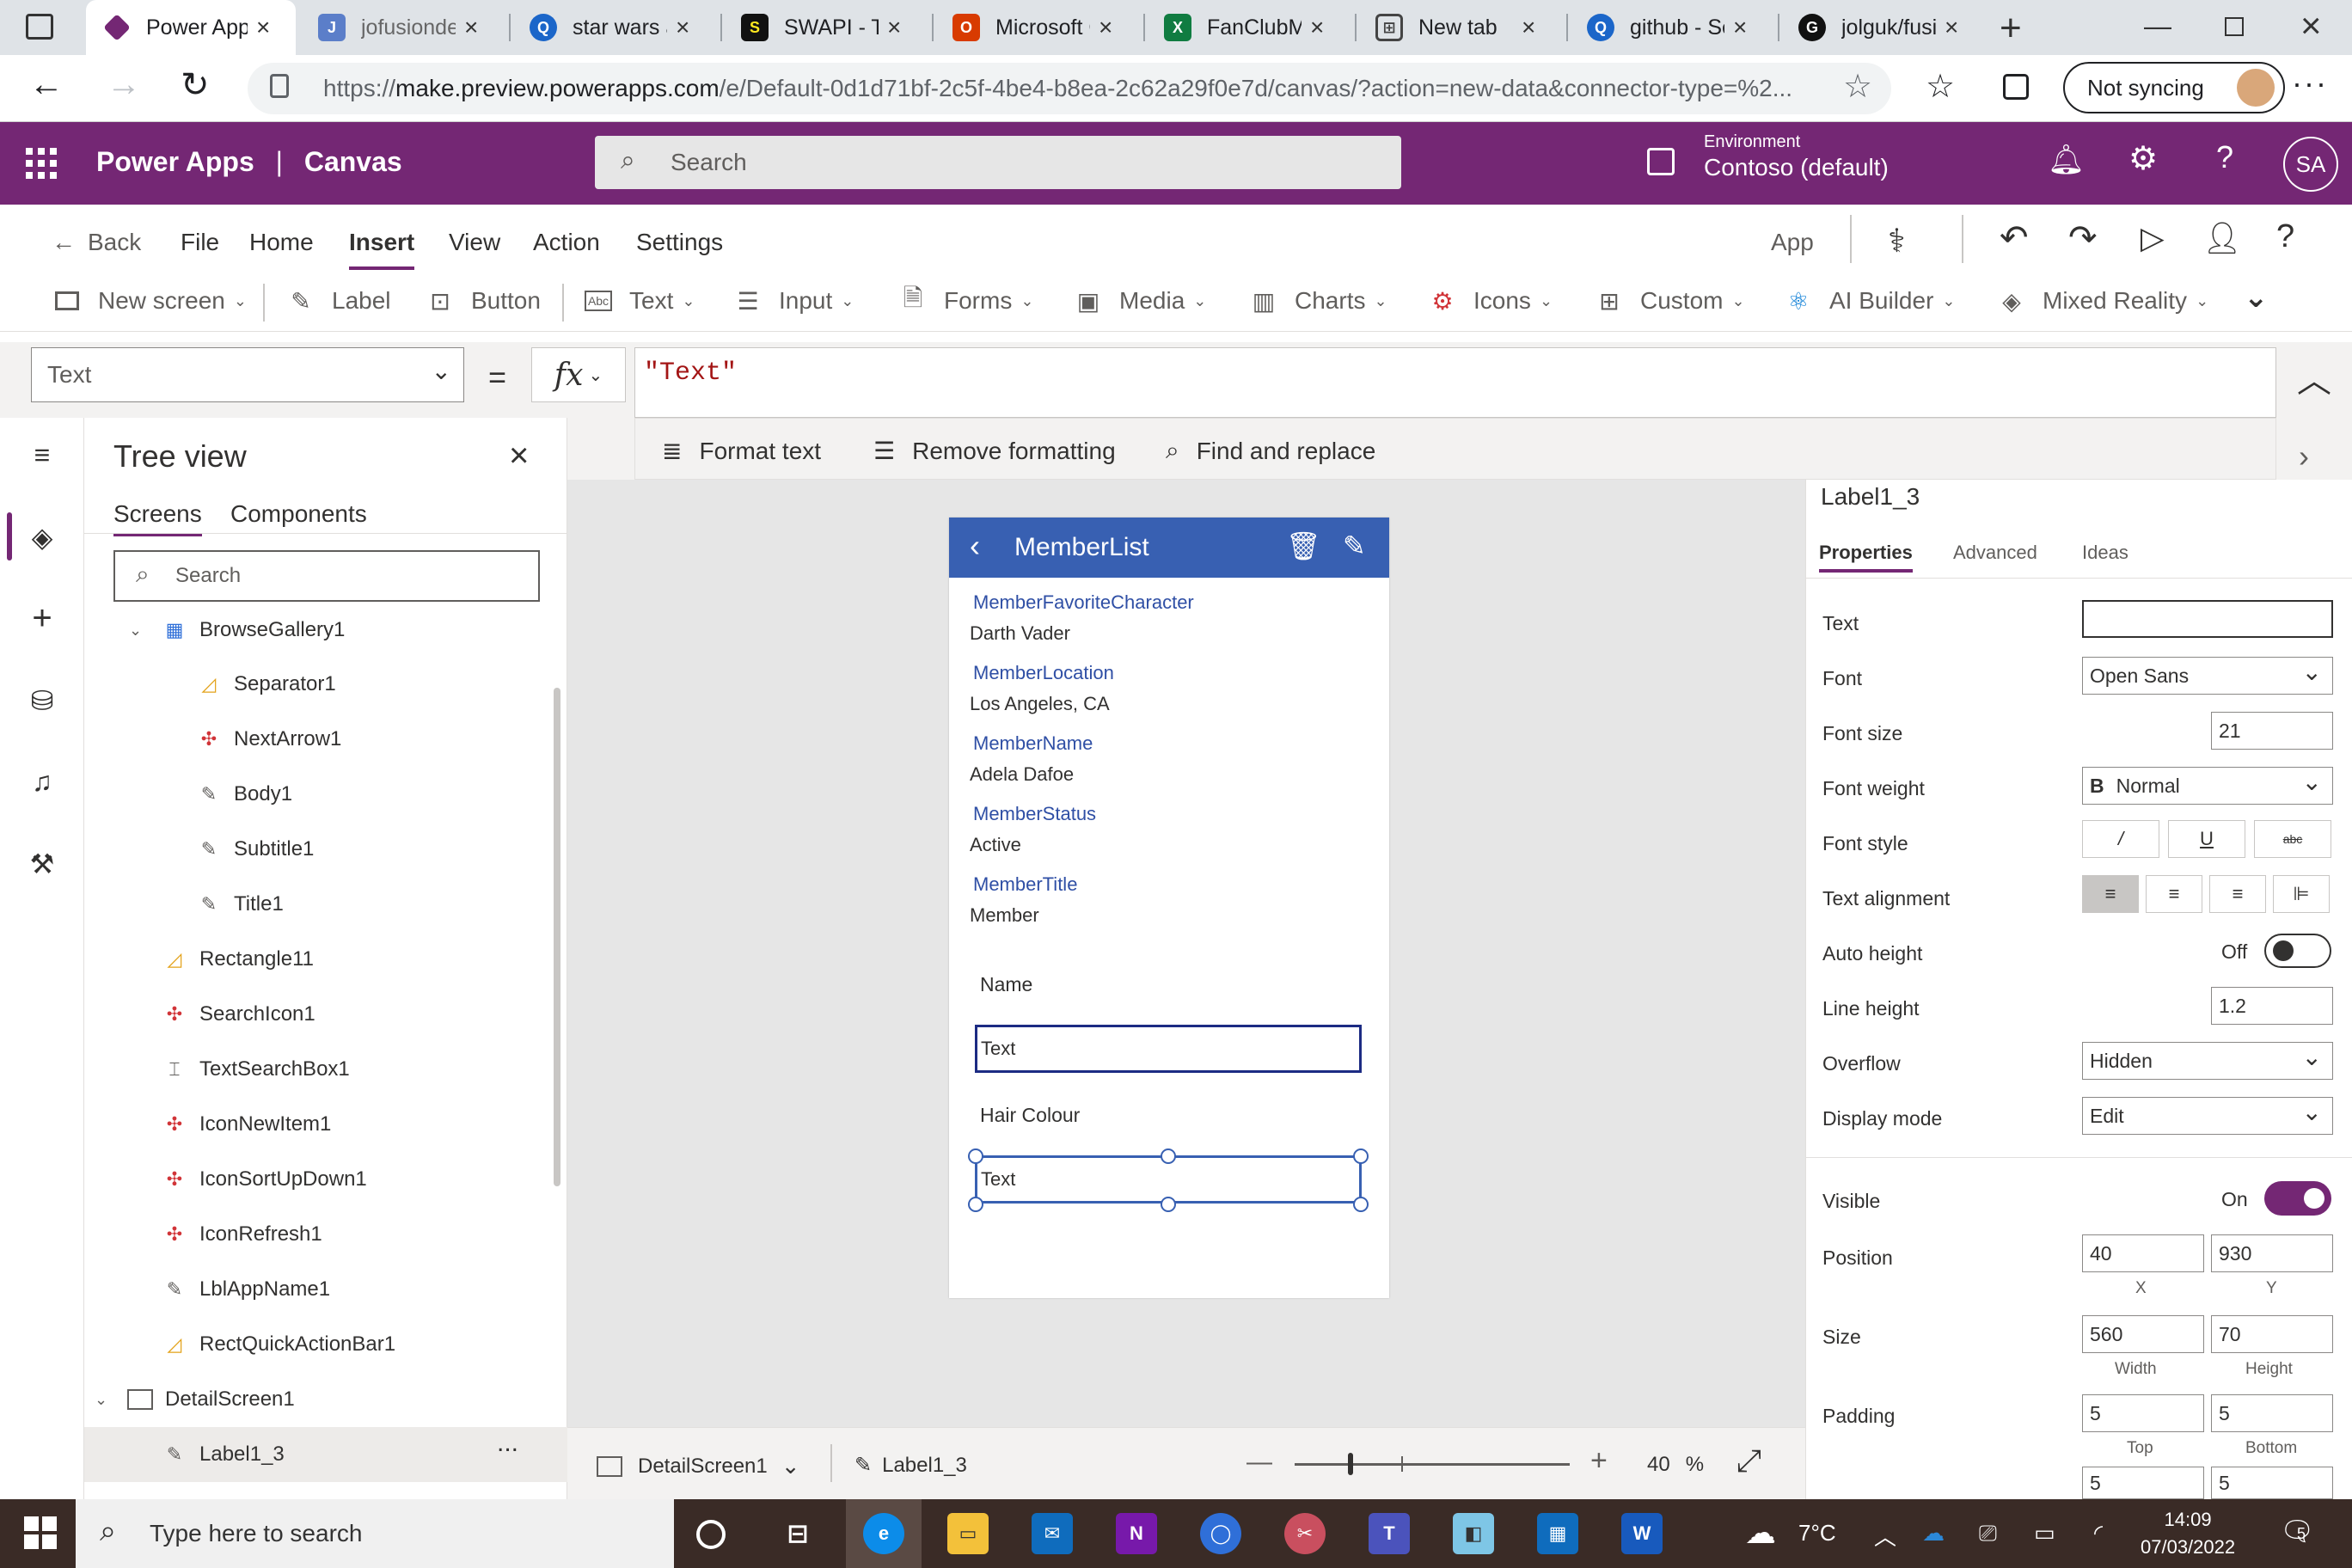 The image size is (2352, 1568). What do you see at coordinates (2143, 1334) in the screenshot?
I see `width-input: 560` at bounding box center [2143, 1334].